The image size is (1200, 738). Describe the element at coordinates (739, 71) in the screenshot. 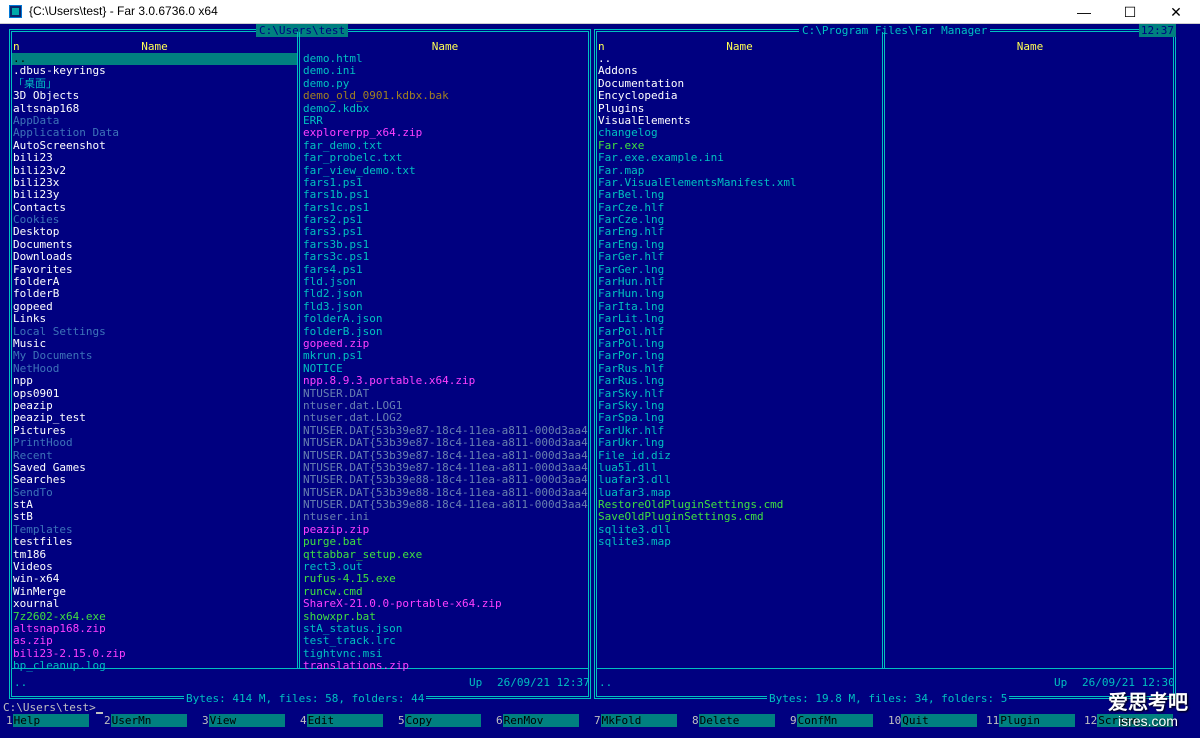

I see `file-entry: Addons` at that location.